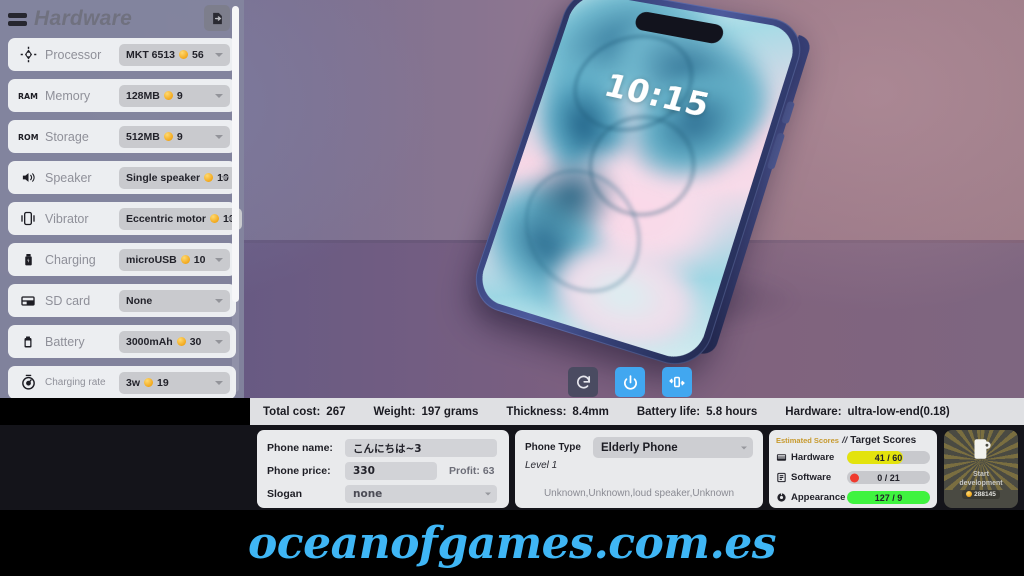 This screenshot has height=576, width=1024. I want to click on vibrator-icon, so click(28, 219).